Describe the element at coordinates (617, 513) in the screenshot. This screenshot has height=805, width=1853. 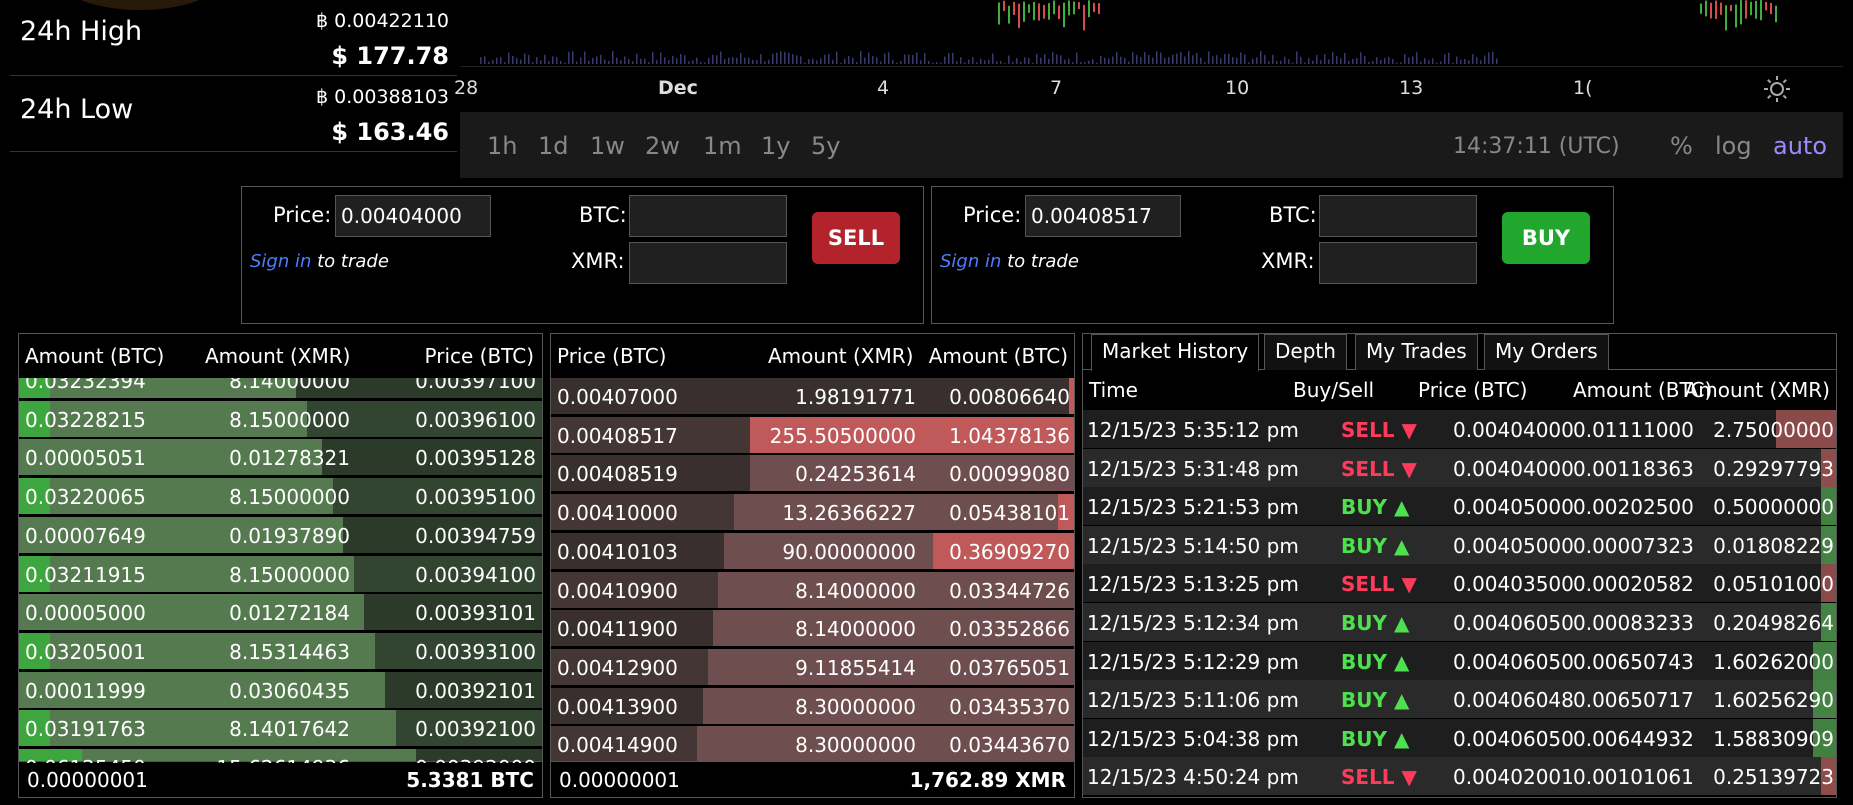
I see `ask-price: 0.00410000` at that location.